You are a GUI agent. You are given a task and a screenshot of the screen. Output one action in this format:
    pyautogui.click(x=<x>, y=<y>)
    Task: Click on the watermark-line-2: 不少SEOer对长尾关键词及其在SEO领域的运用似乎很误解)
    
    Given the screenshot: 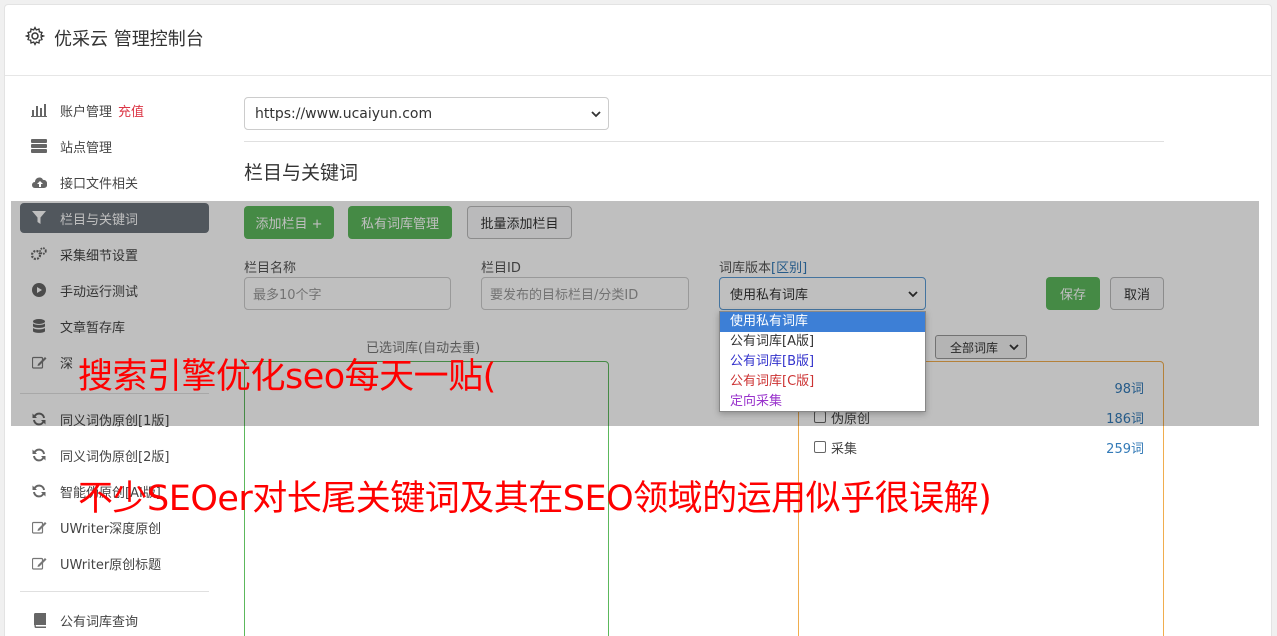 What is the action you would take?
    pyautogui.click(x=535, y=499)
    